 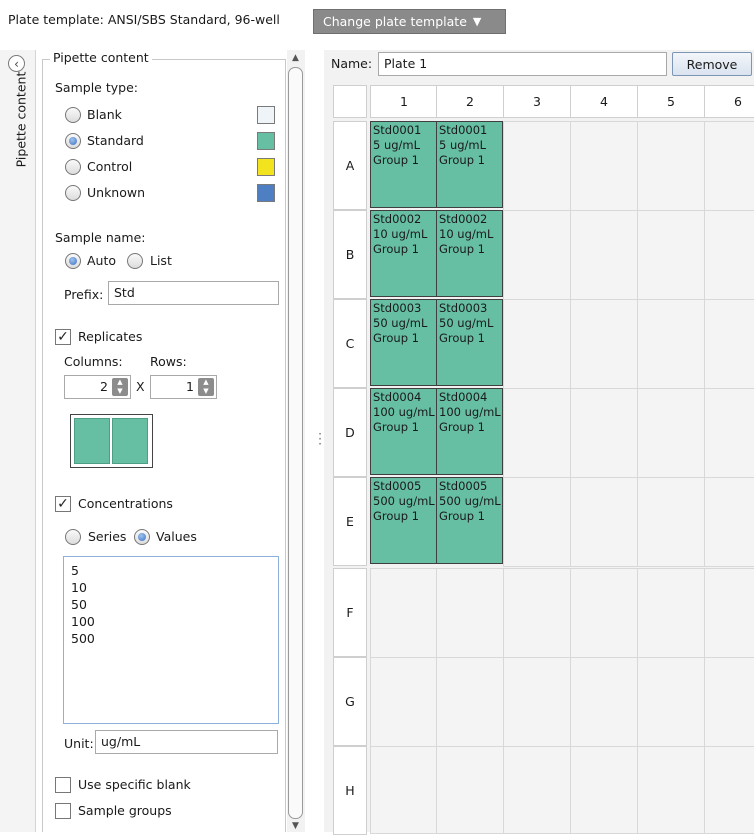 What do you see at coordinates (135, 261) in the screenshot?
I see `name-mode-list-radio` at bounding box center [135, 261].